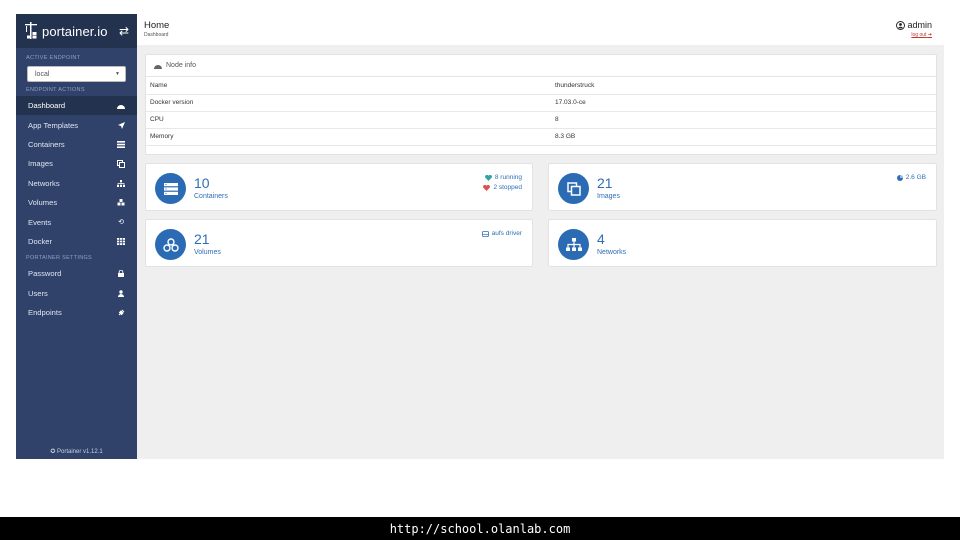 The height and width of the screenshot is (540, 960). I want to click on brand-bar: portainer.io ⇄, so click(76, 31).